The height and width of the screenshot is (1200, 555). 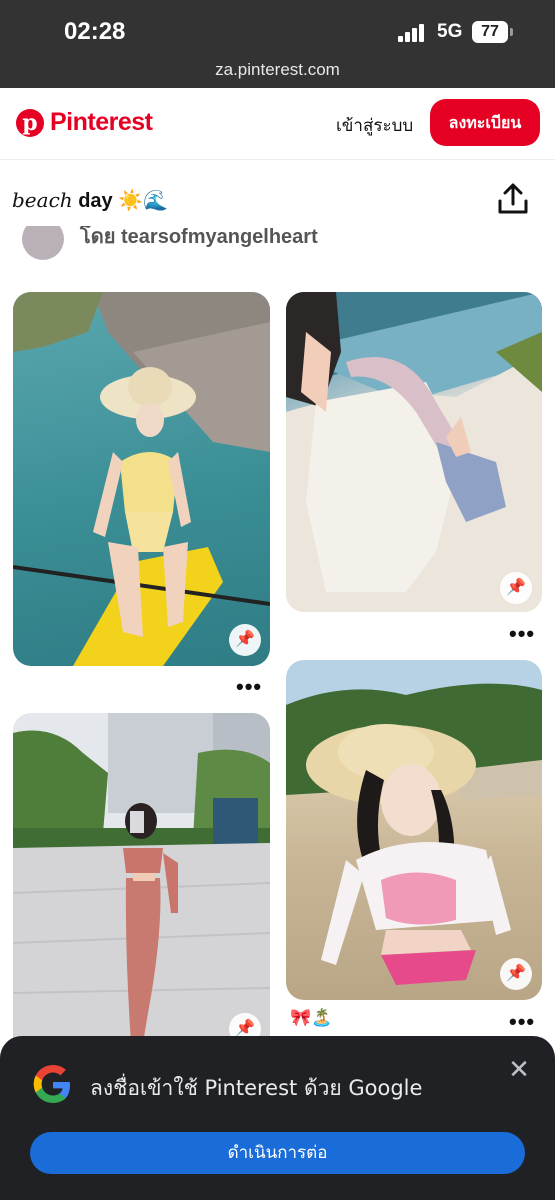 I want to click on pinterest-logo-icon: p, so click(x=30, y=122).